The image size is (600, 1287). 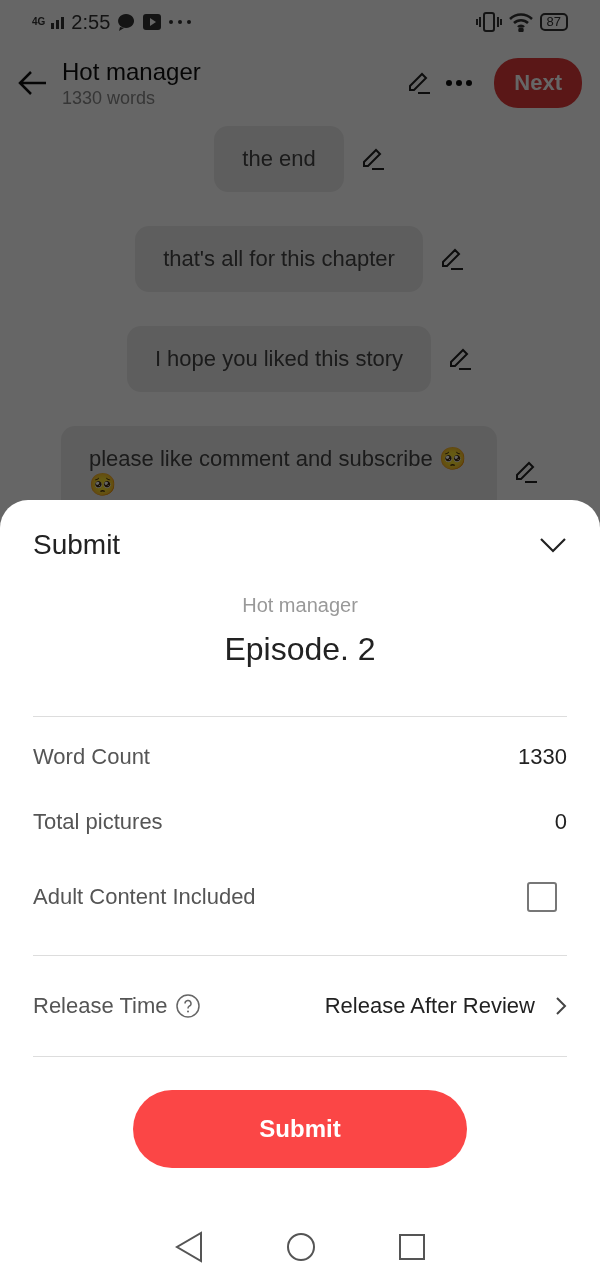 What do you see at coordinates (132, 71) in the screenshot?
I see `story-title: Hot manager` at bounding box center [132, 71].